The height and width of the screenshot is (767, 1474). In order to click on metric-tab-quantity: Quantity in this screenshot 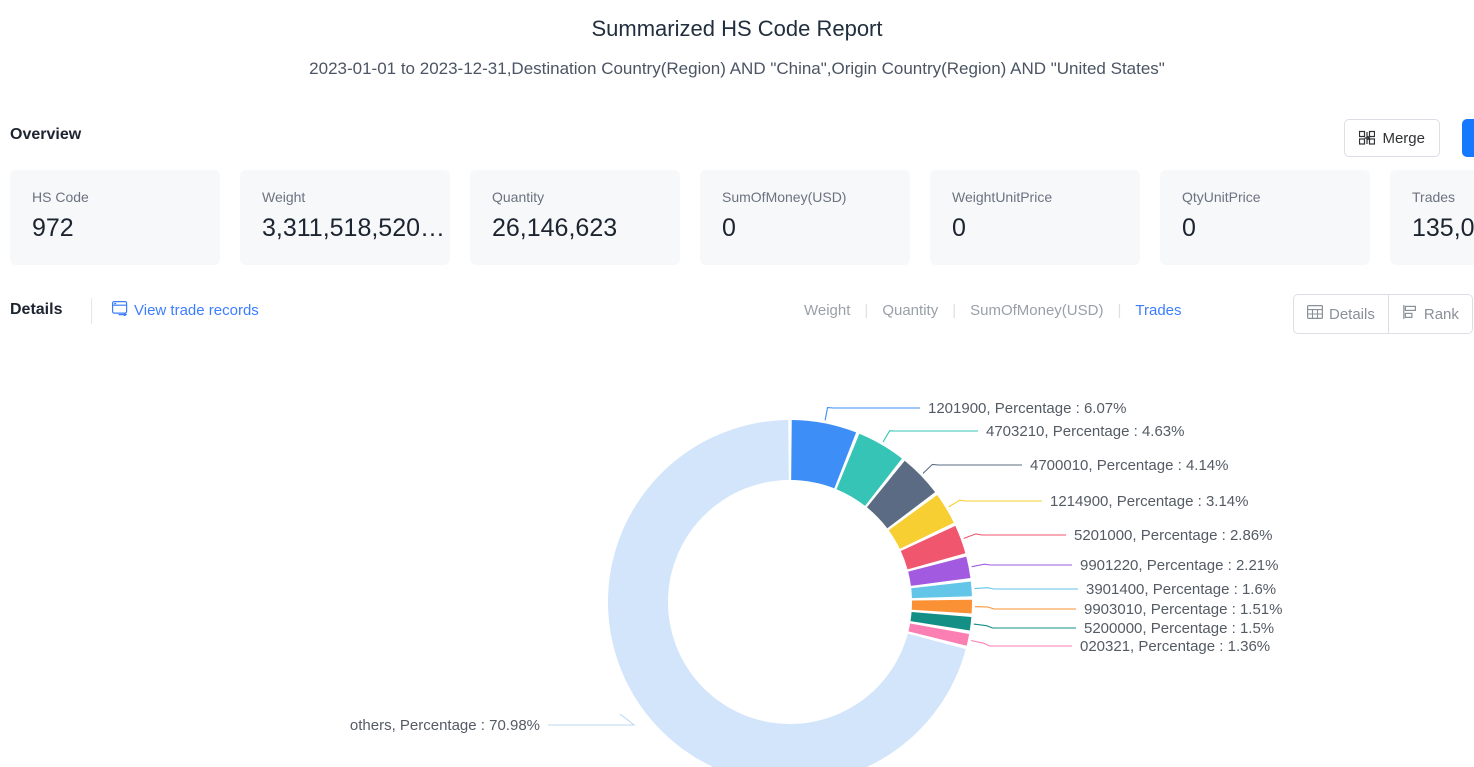, I will do `click(910, 310)`.